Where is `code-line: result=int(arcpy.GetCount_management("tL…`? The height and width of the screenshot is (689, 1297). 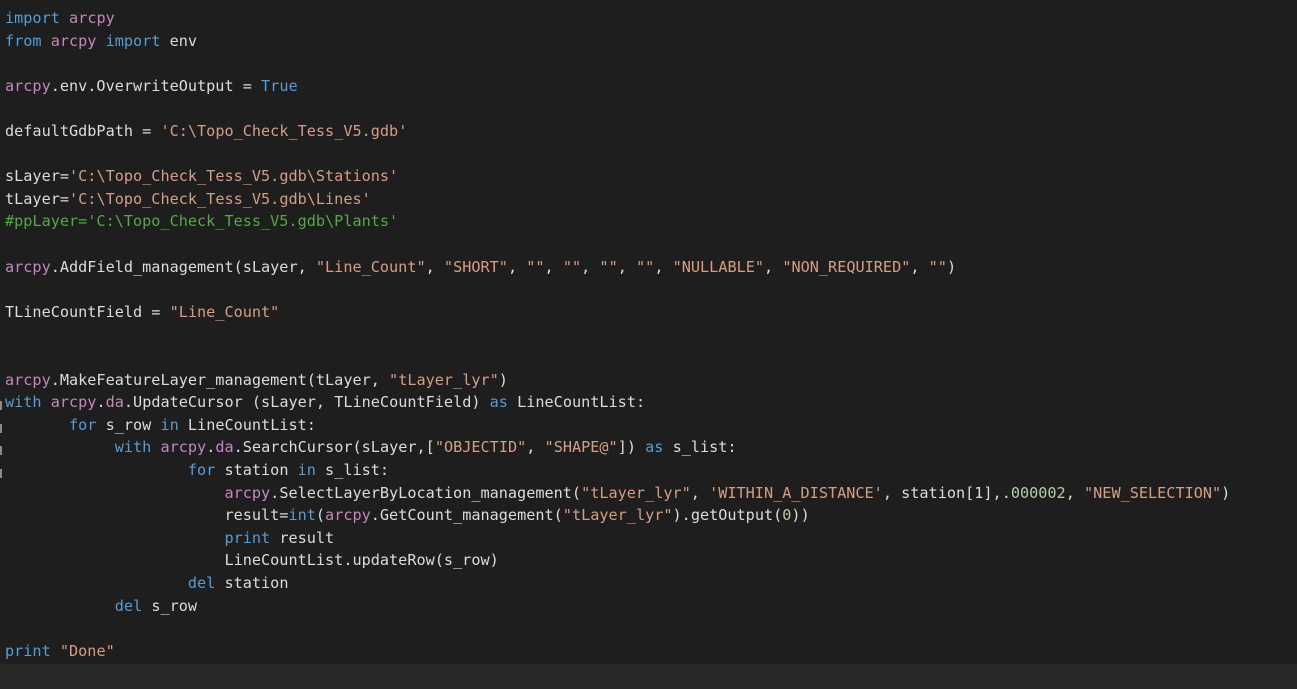 code-line: result=int(arcpy.GetCount_management("tL… is located at coordinates (407, 515).